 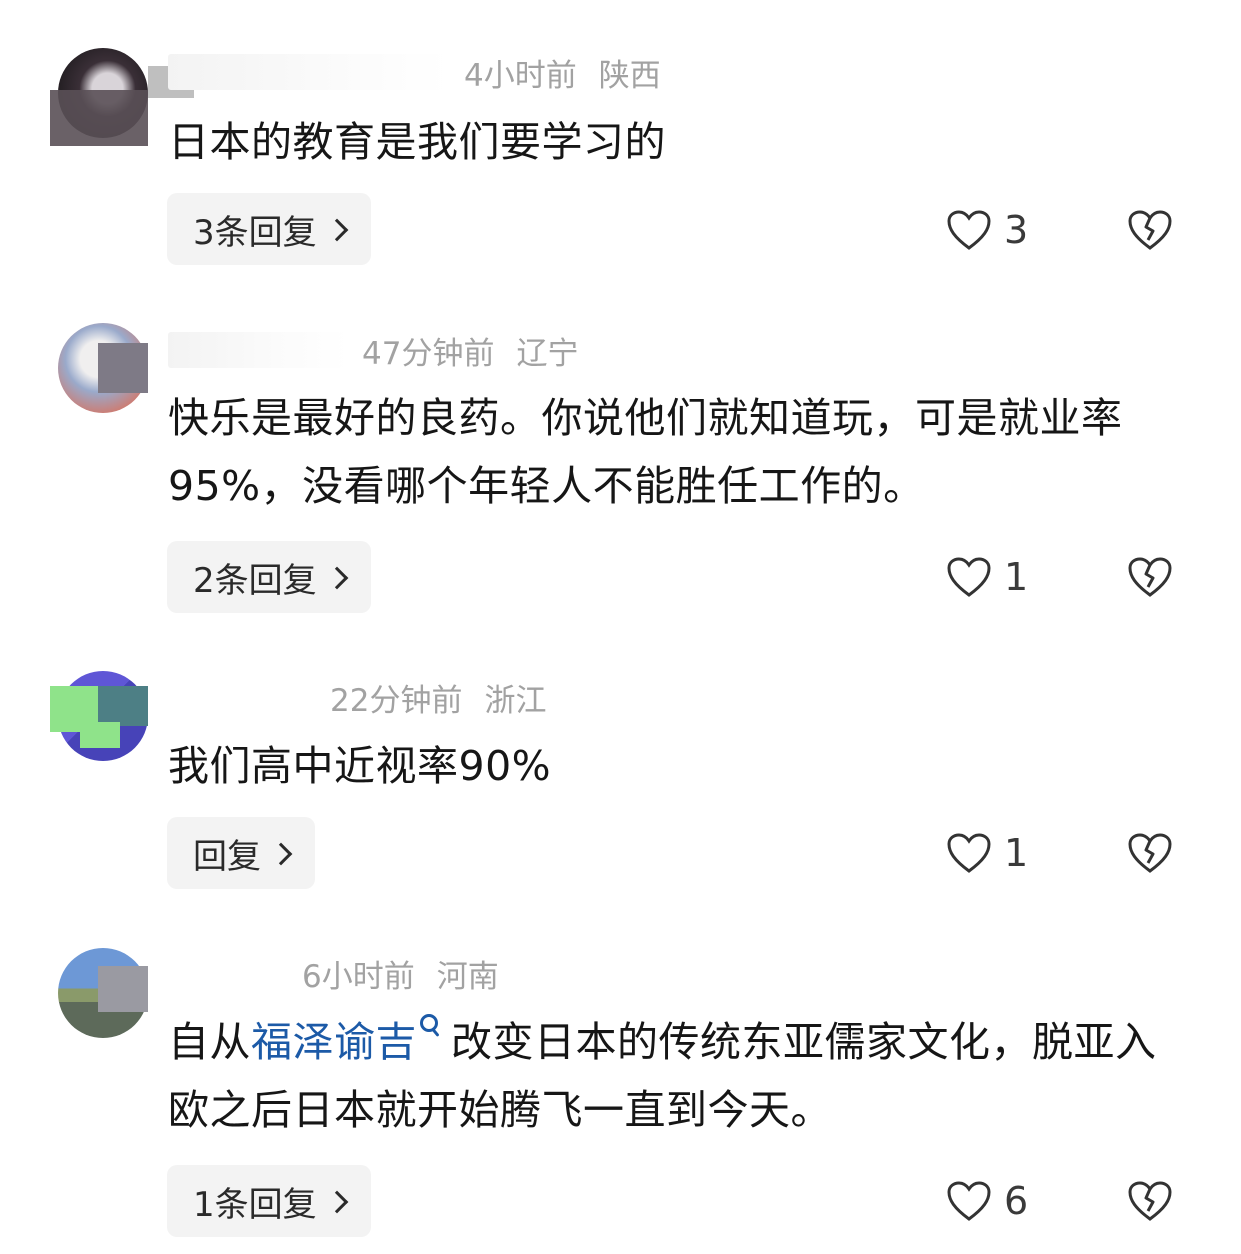 I want to click on comment-time: 4小时前, so click(x=520, y=75).